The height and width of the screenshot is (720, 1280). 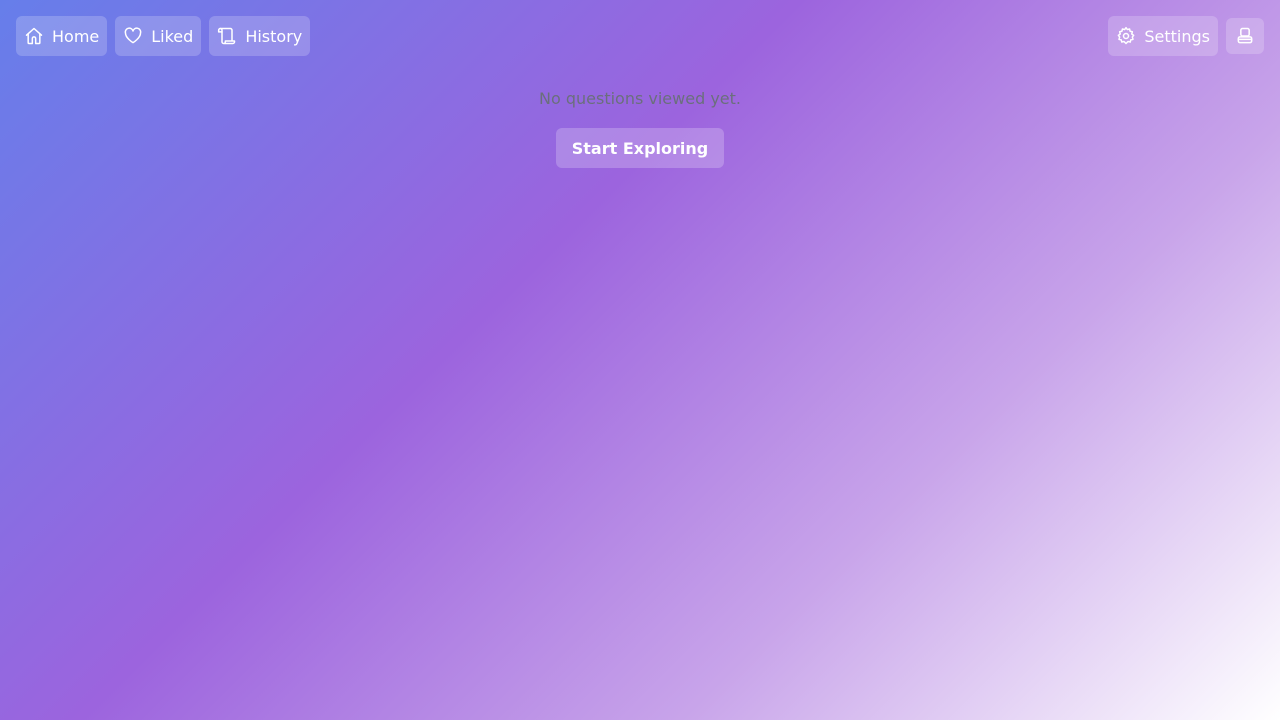 I want to click on scroll-icon, so click(x=227, y=36).